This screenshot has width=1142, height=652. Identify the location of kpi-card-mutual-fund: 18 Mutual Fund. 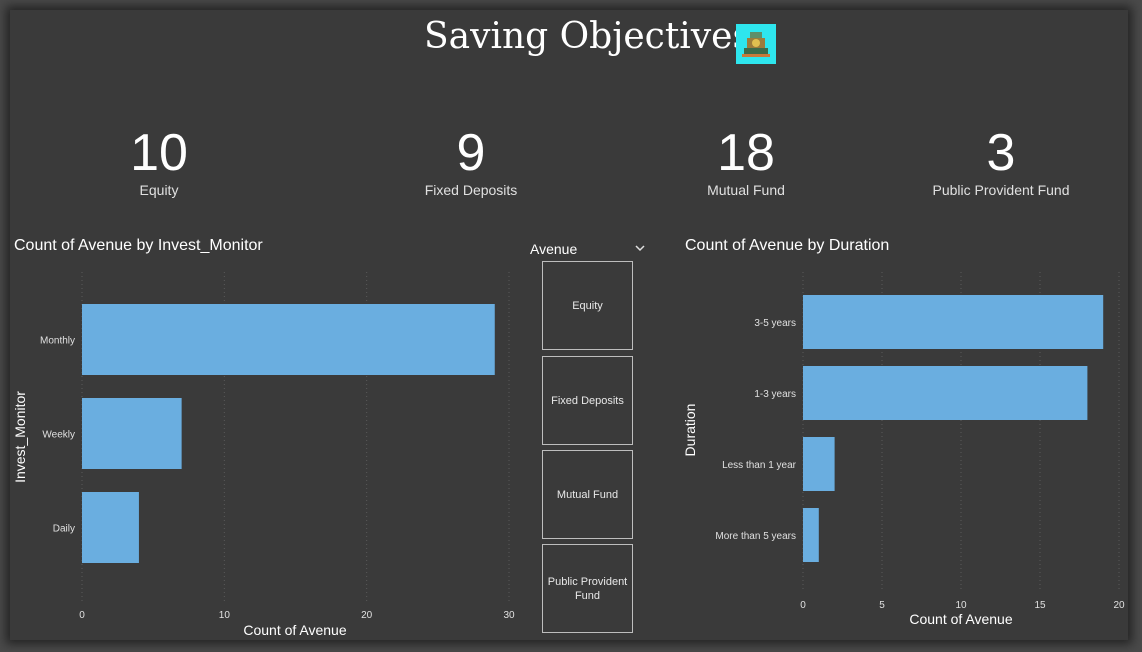
(746, 161).